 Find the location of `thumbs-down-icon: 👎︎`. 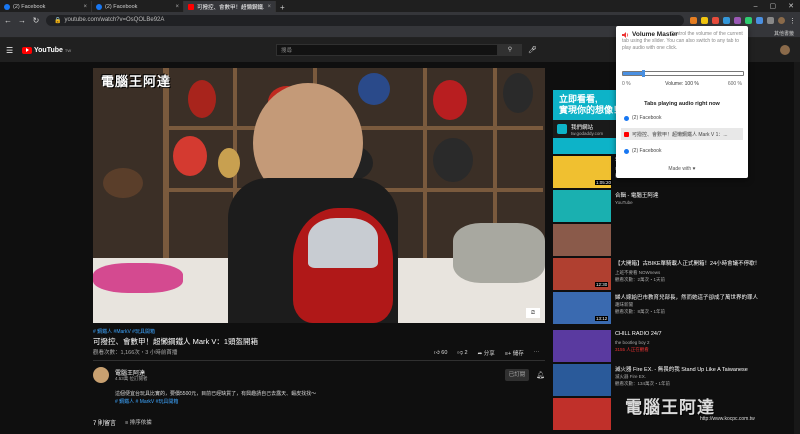

thumbs-down-icon: 👎︎ is located at coordinates (460, 353).